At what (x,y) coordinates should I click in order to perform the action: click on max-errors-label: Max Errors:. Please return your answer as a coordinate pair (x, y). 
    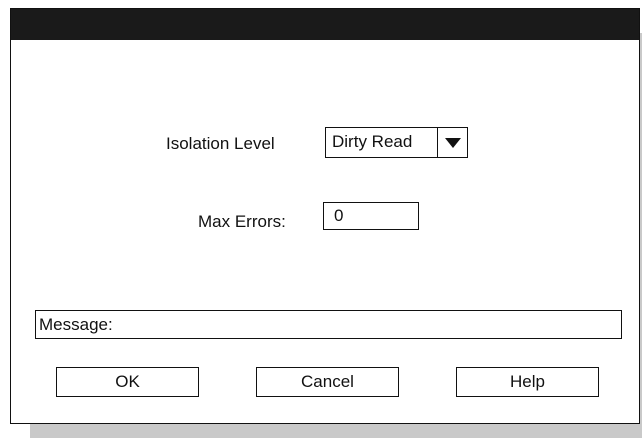
    Looking at the image, I should click on (242, 221).